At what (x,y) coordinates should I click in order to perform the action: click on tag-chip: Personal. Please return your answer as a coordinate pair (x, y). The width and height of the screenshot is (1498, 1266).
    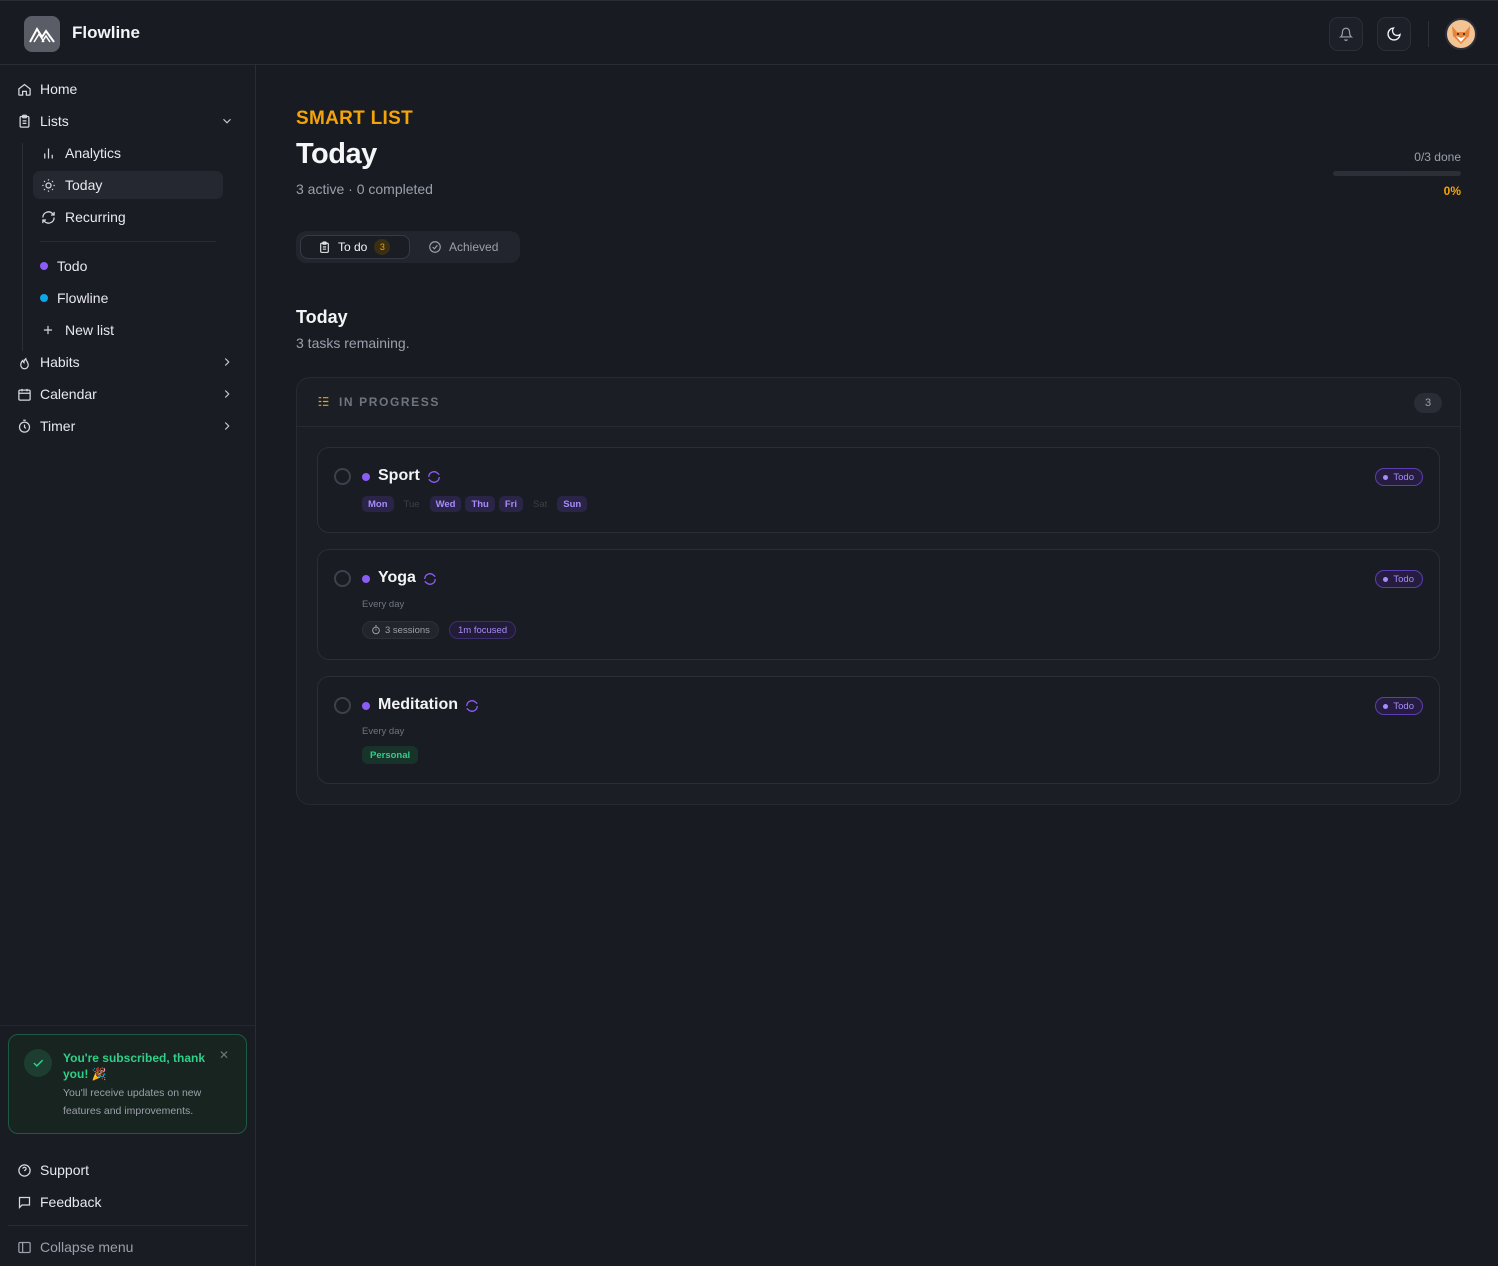
    Looking at the image, I should click on (390, 755).